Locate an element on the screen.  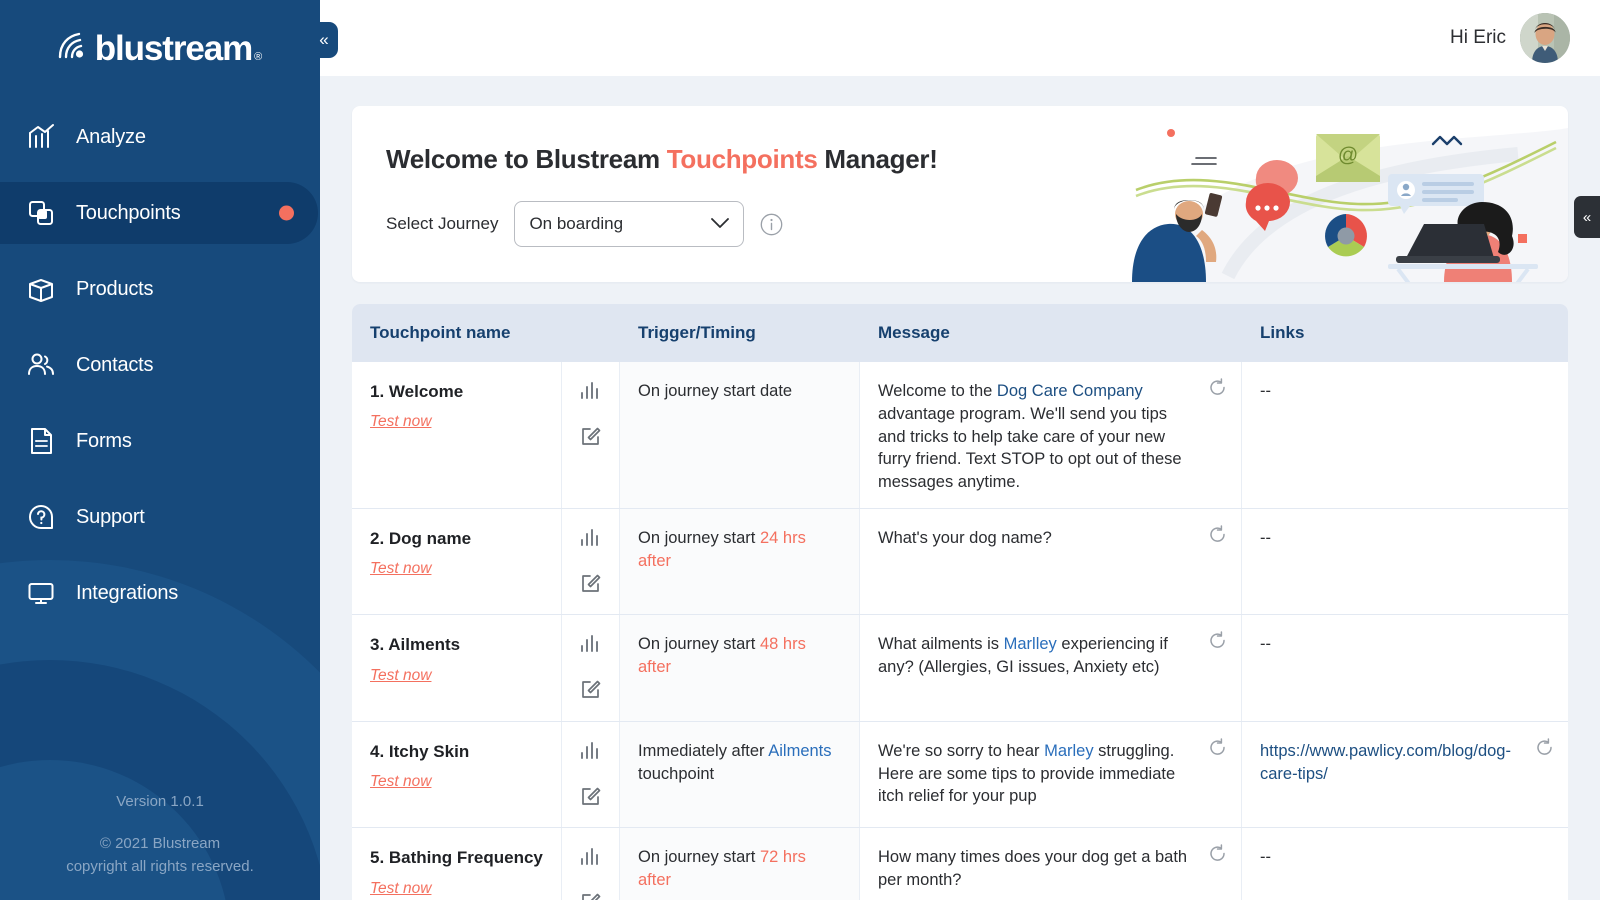
topbar: Hi Eric is located at coordinates (960, 38).